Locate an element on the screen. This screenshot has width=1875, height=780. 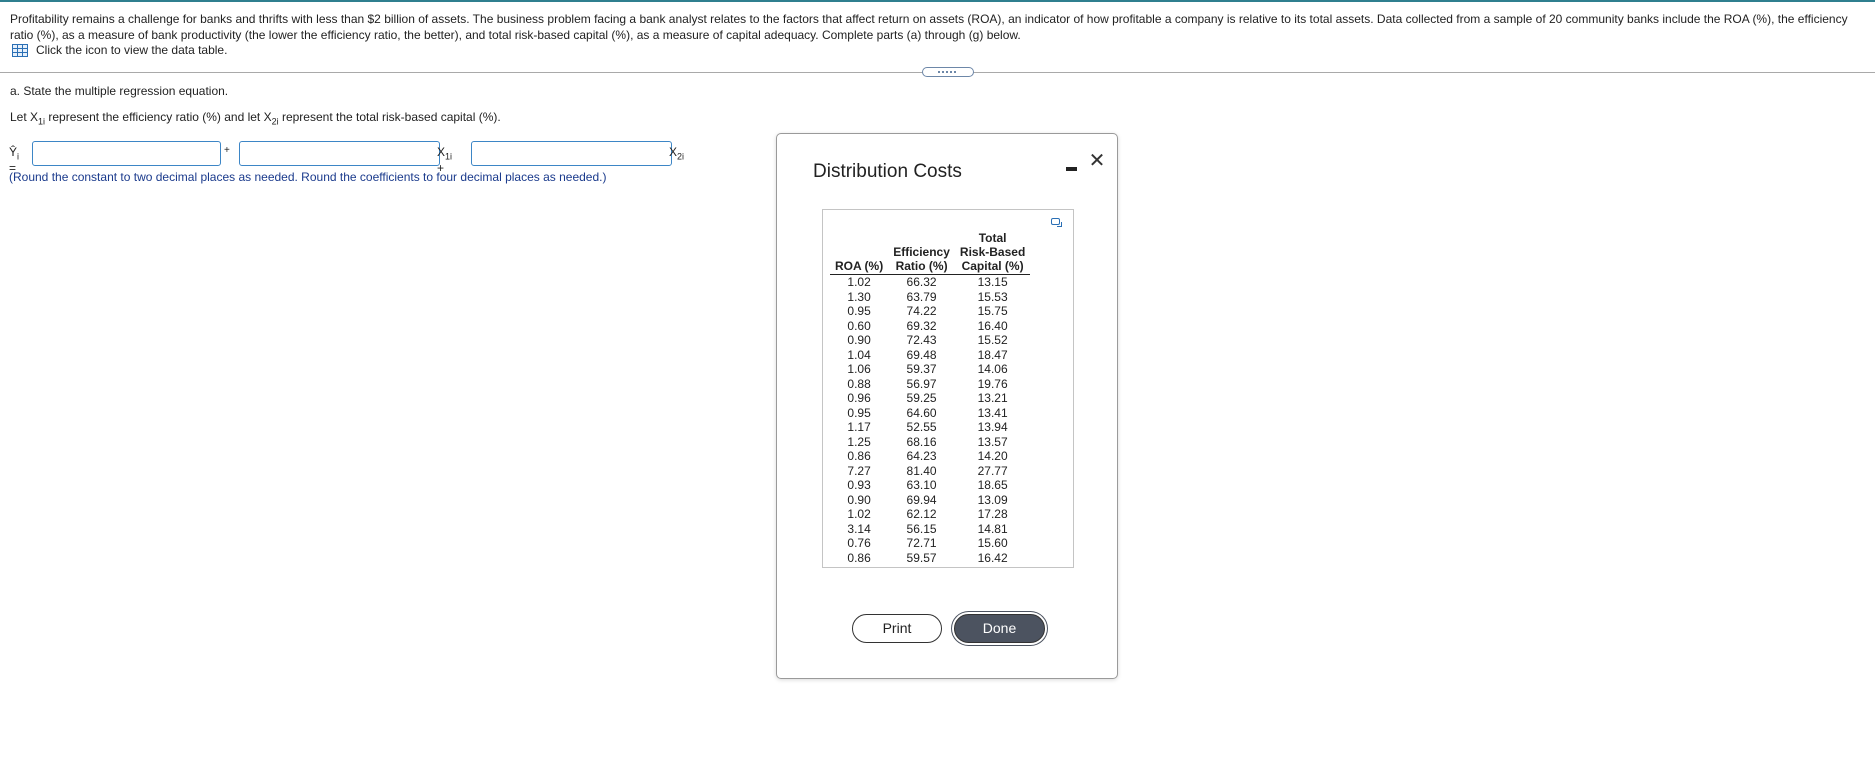
table-row: 0.60 69.32 16.40 is located at coordinates (930, 326).